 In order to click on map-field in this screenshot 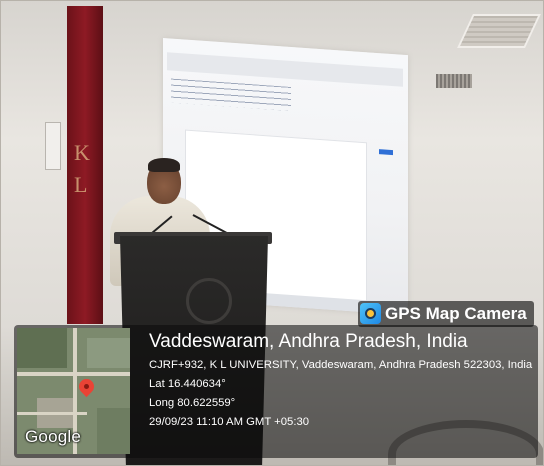, I will do `click(108, 353)`.